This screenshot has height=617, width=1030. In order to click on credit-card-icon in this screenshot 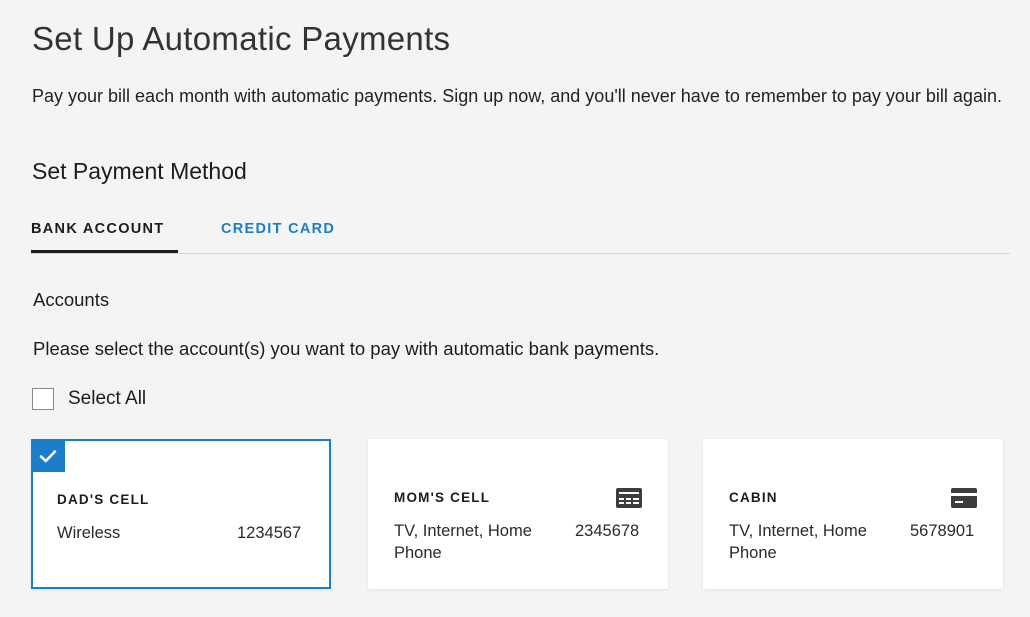, I will do `click(964, 498)`.